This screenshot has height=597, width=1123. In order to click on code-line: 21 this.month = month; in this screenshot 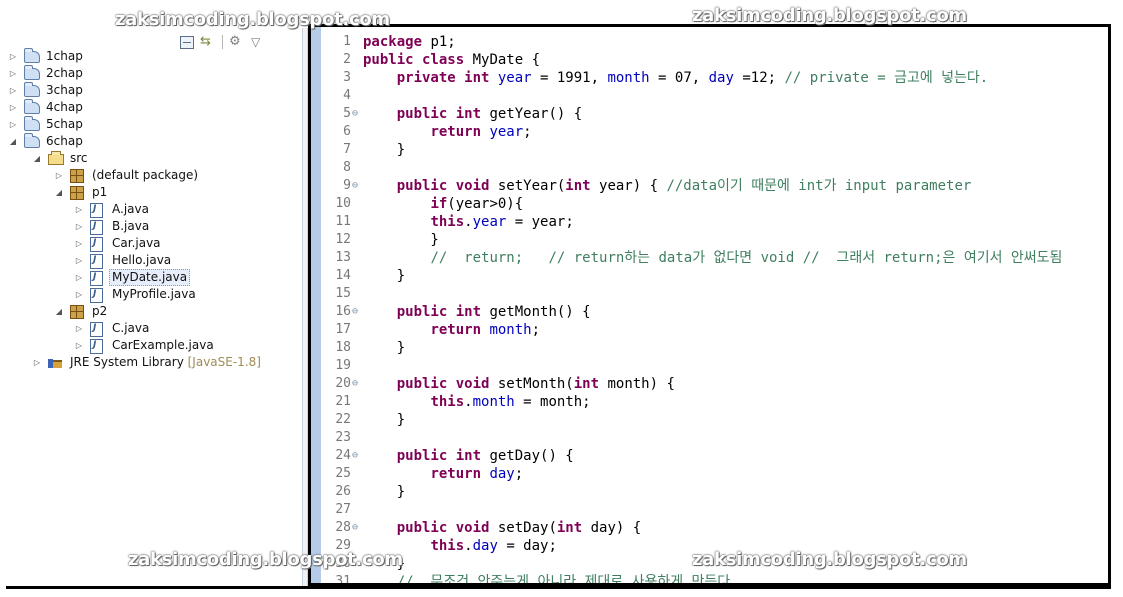, I will do `click(715, 402)`.